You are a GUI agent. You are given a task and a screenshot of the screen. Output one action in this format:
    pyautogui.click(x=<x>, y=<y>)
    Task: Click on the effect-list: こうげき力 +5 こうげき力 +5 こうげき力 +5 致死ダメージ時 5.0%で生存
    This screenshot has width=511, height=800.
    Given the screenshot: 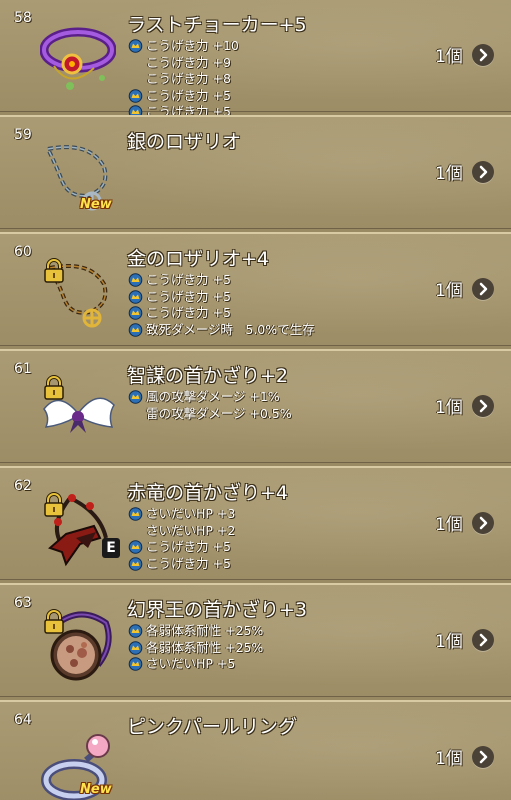 What is the action you would take?
    pyautogui.click(x=221, y=305)
    